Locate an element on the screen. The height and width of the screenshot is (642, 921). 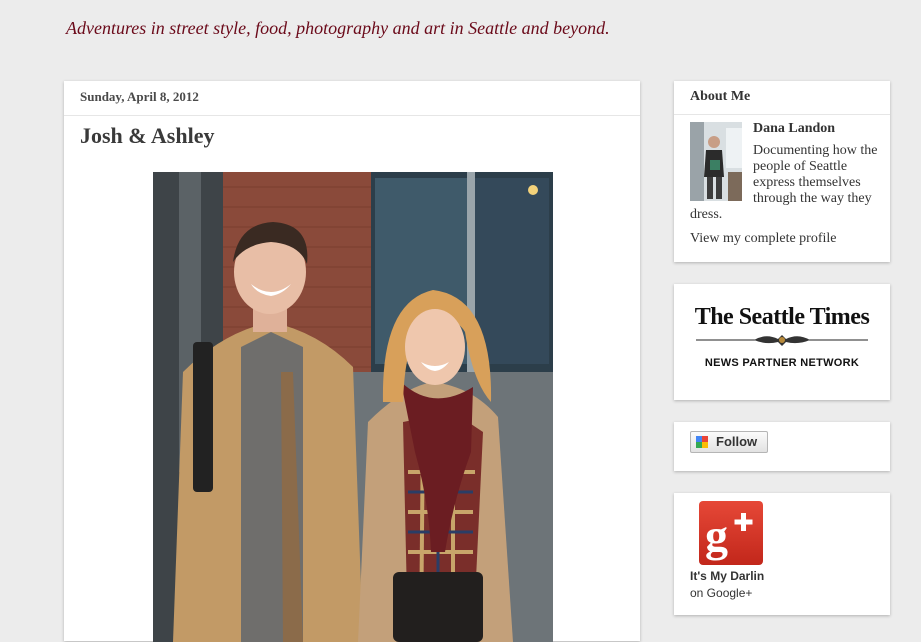
seattle-times-logo: The Seattle Times NEWS PARTNER NETWORK is located at coordinates (782, 336).